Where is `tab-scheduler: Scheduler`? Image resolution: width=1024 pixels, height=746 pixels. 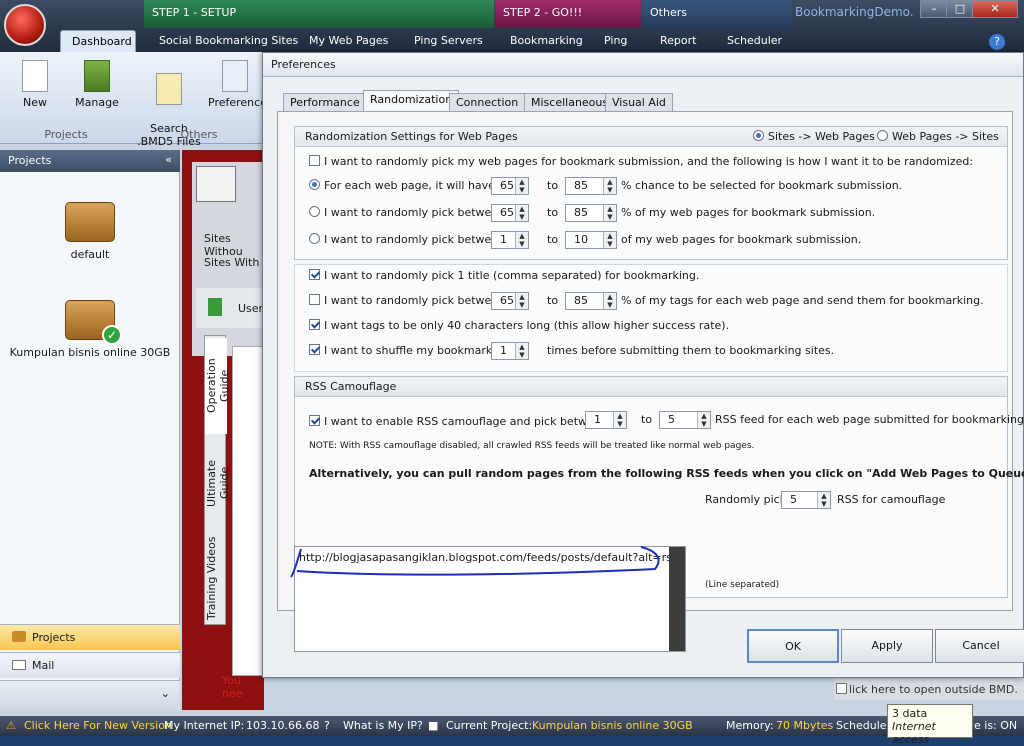
tab-scheduler: Scheduler is located at coordinates (754, 40).